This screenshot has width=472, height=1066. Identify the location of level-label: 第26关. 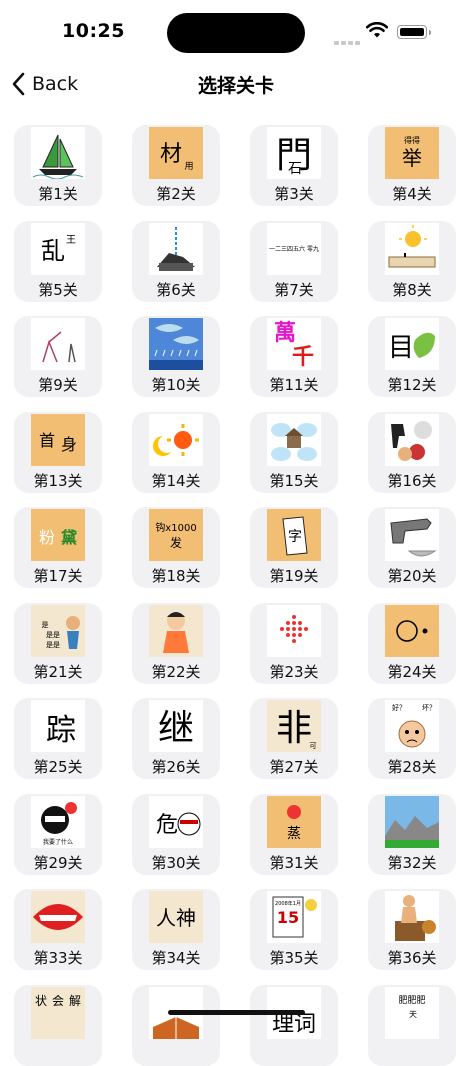
(176, 767).